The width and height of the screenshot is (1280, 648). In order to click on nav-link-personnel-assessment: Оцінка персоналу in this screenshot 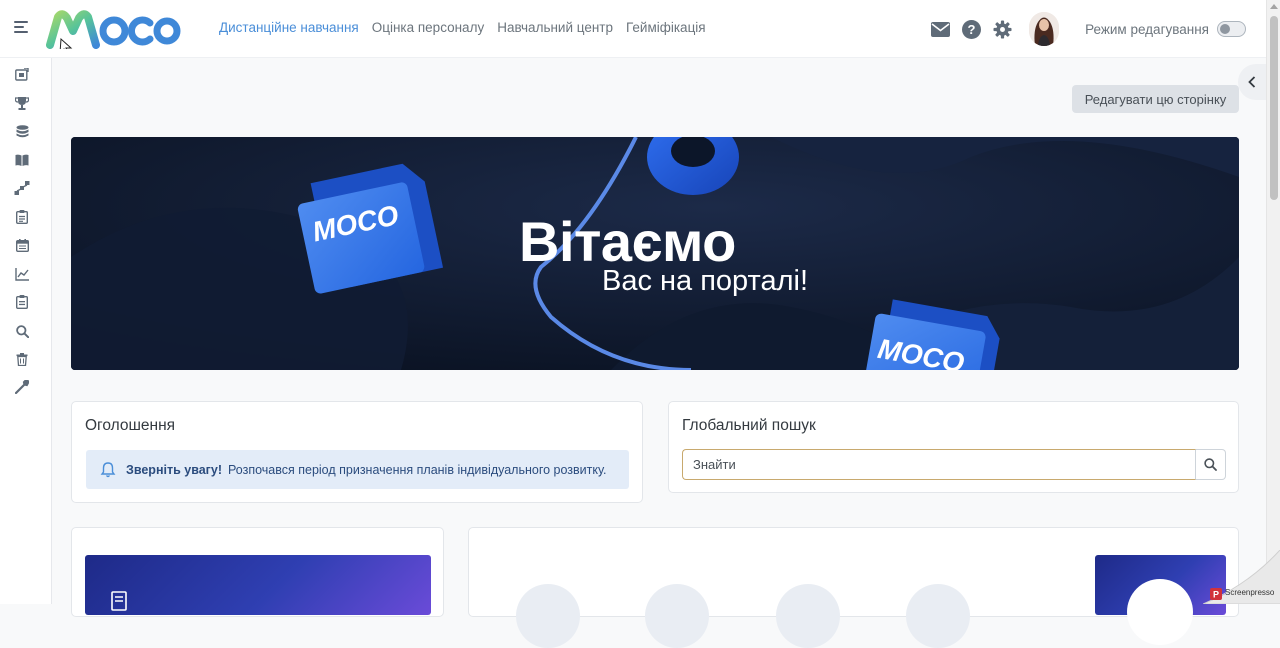, I will do `click(428, 27)`.